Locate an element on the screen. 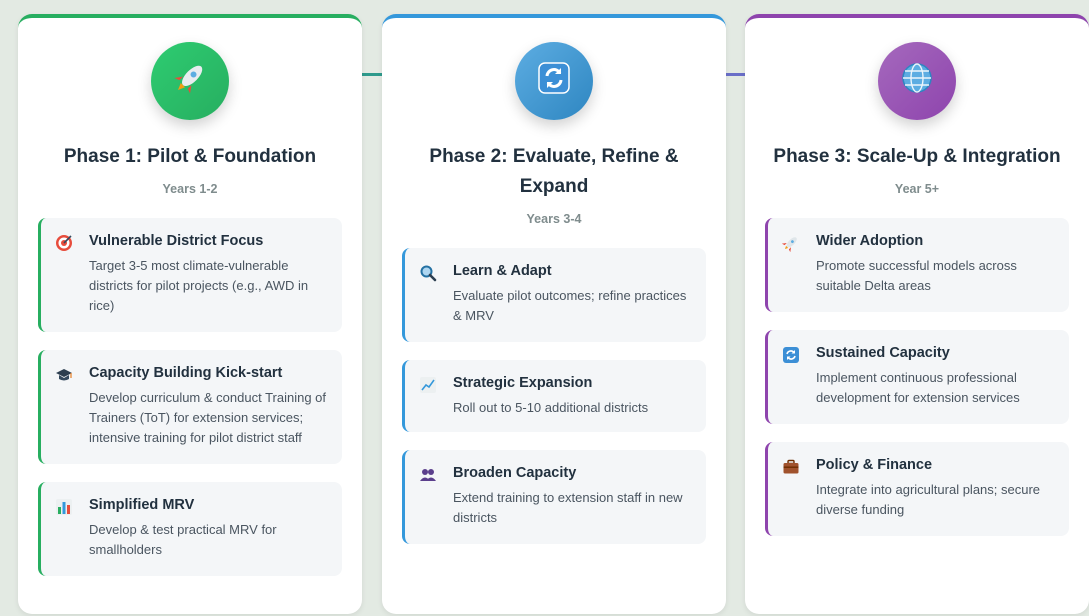 The image size is (1089, 616). item-title: Wider Adoption is located at coordinates (870, 241).